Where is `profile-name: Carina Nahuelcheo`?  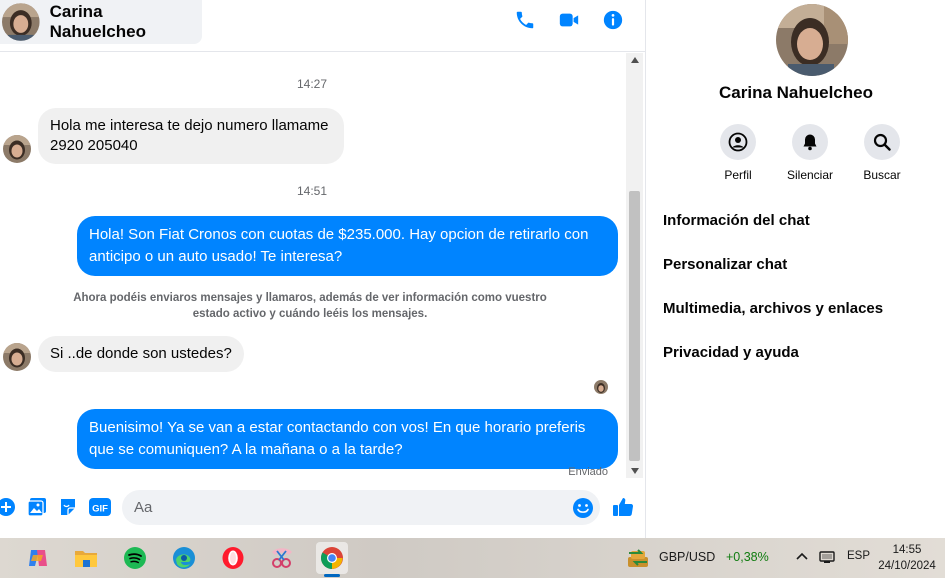 profile-name: Carina Nahuelcheo is located at coordinates (796, 92).